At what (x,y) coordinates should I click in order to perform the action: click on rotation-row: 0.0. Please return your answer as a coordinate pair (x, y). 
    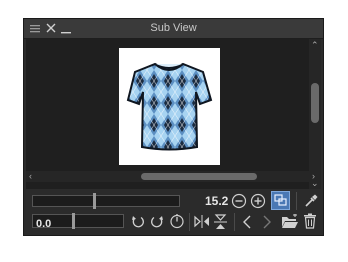
    Looking at the image, I should click on (173, 222).